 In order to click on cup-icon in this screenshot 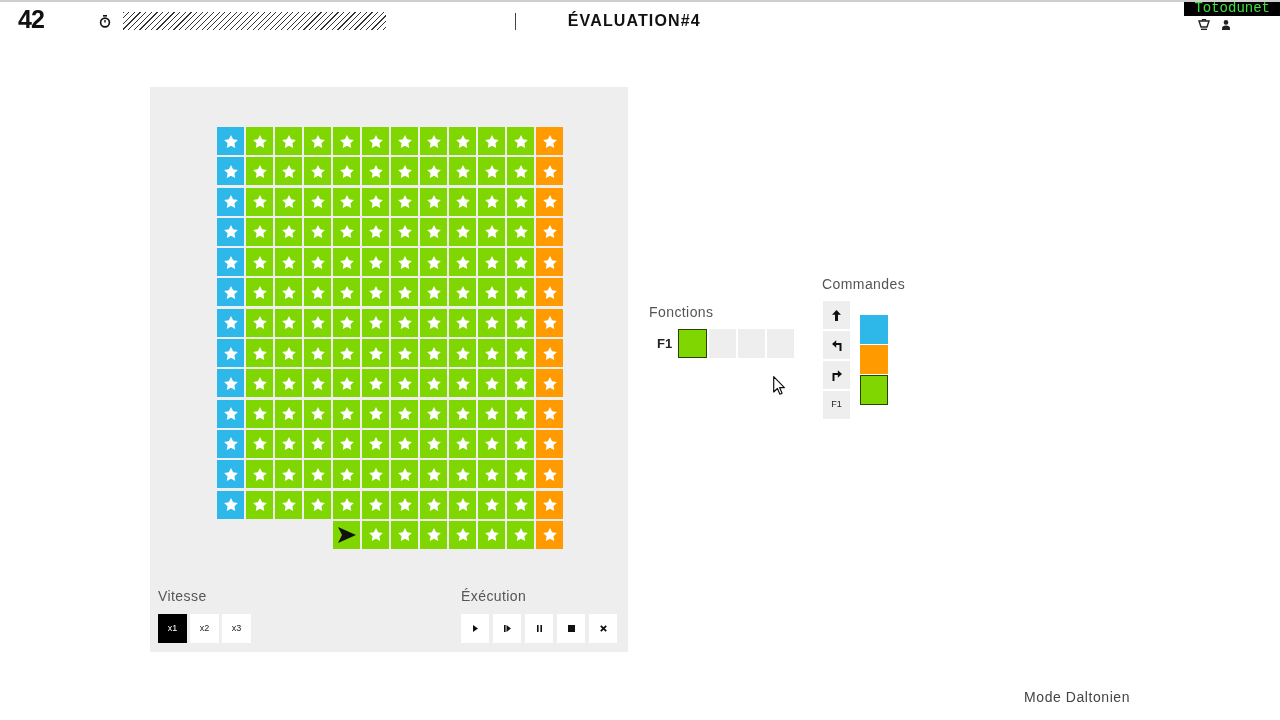, I will do `click(1204, 24)`.